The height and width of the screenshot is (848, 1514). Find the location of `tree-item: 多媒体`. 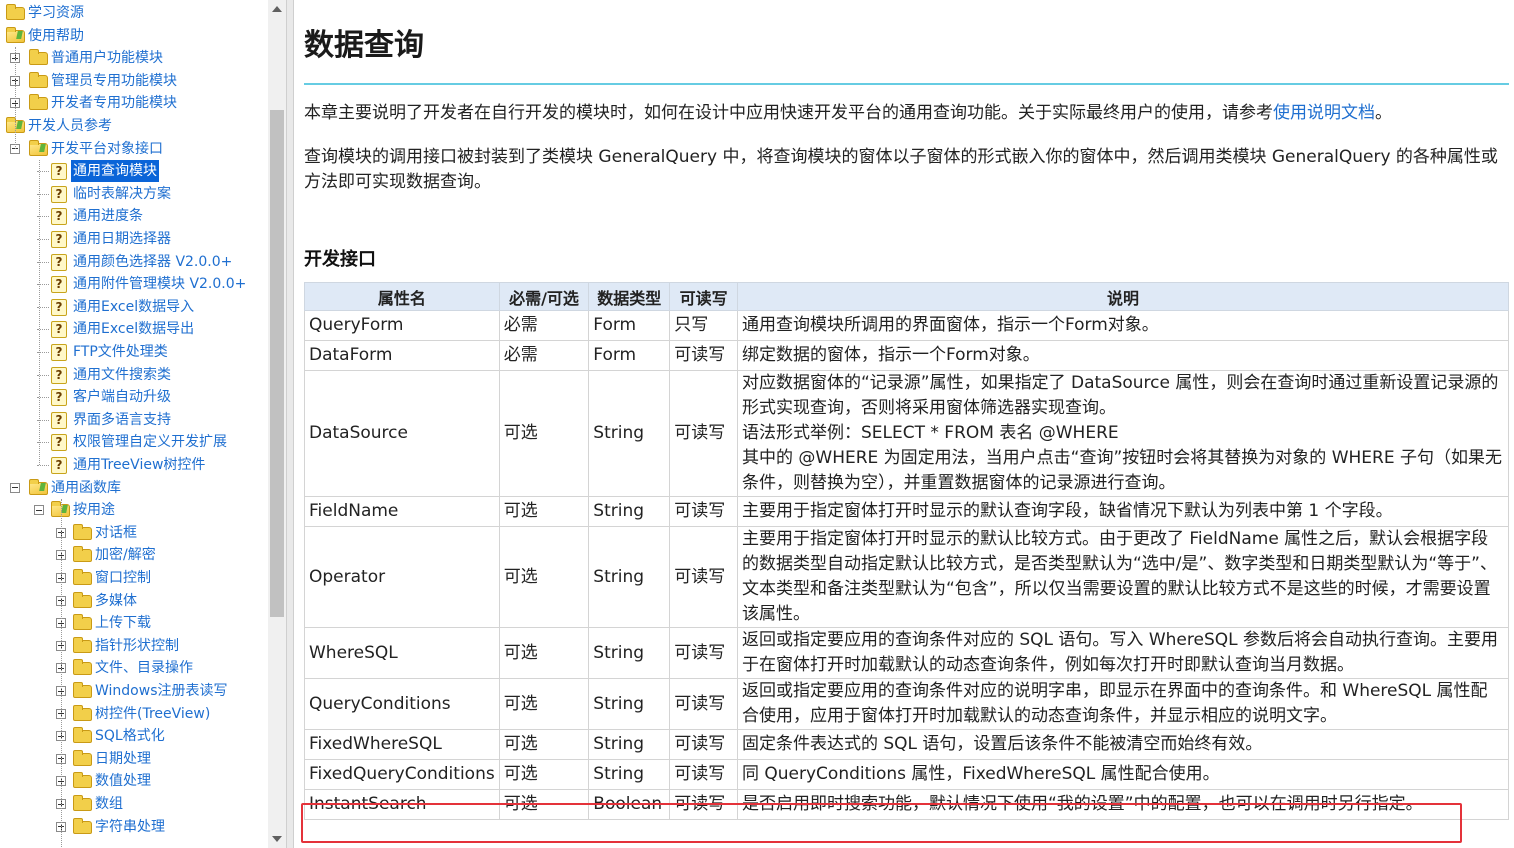

tree-item: 多媒体 is located at coordinates (134, 601).